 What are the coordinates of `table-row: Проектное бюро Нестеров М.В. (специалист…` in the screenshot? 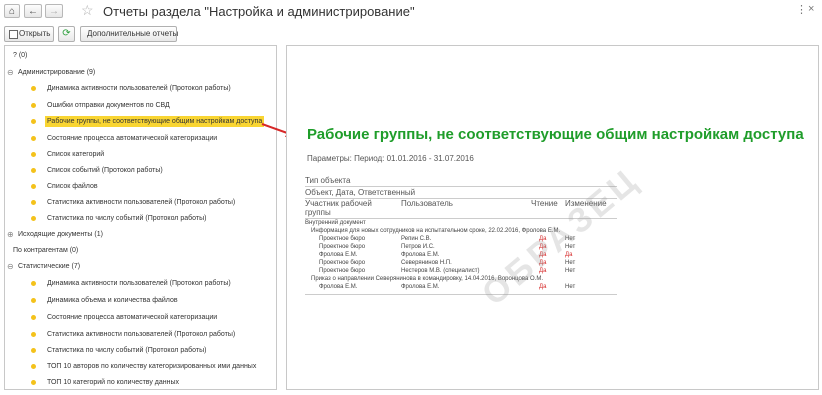 It's located at (469, 271).